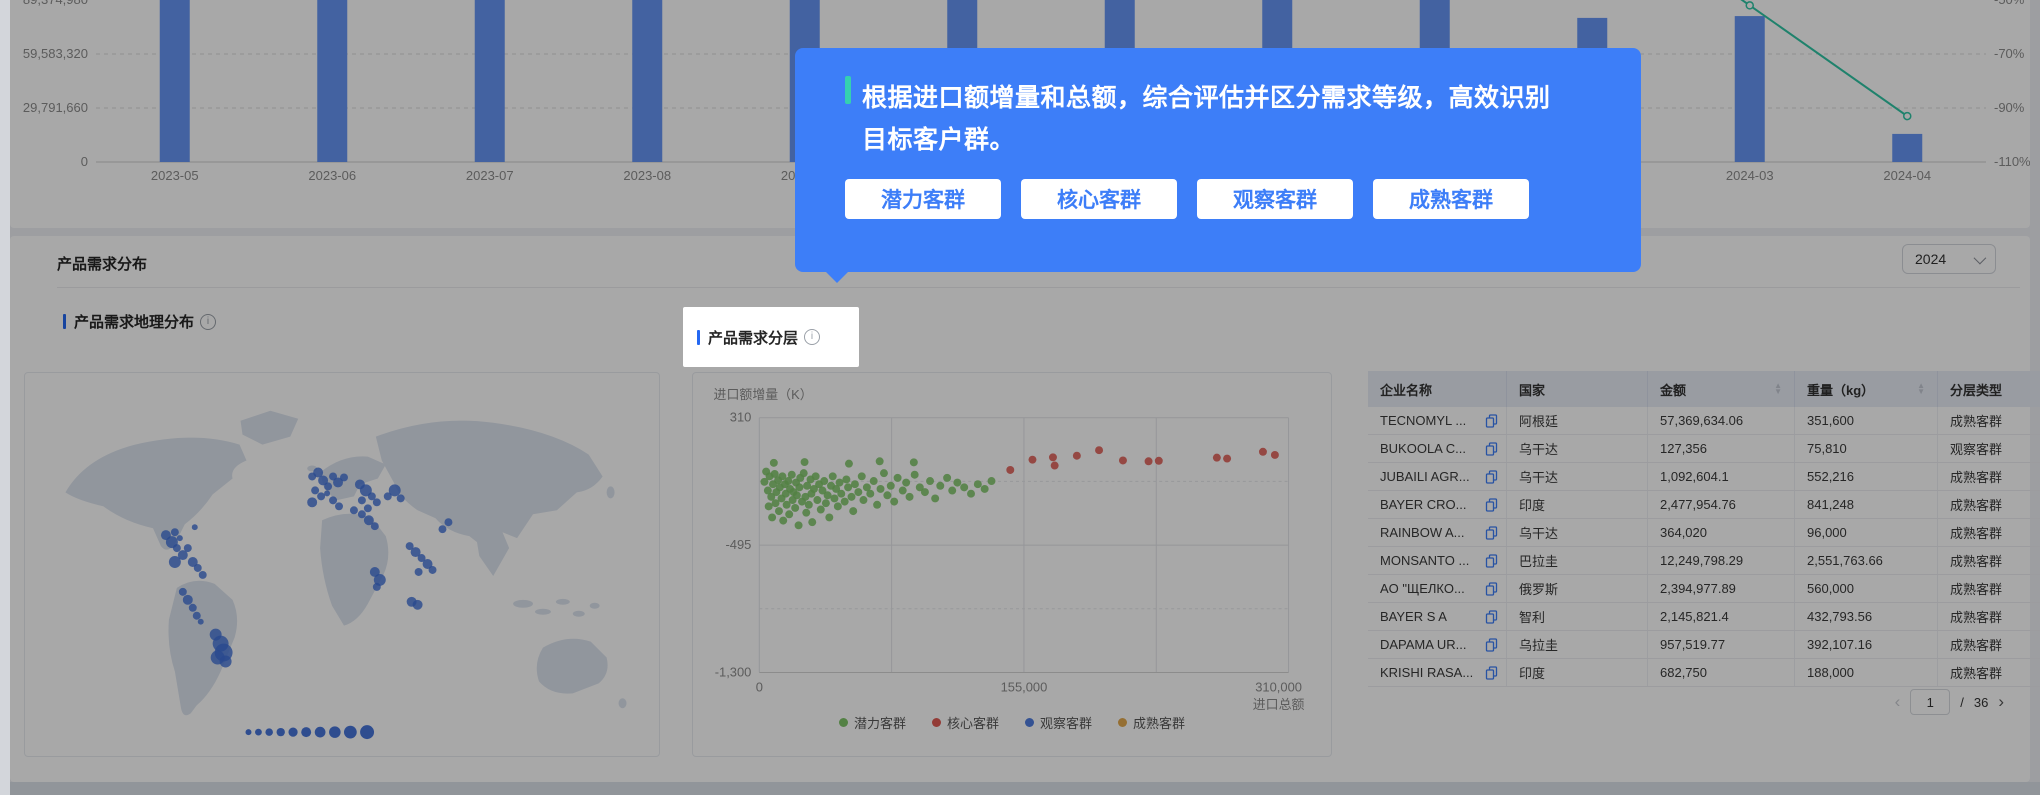 Image resolution: width=2040 pixels, height=795 pixels. I want to click on segment-button-potential: 潜力客群, so click(923, 199).